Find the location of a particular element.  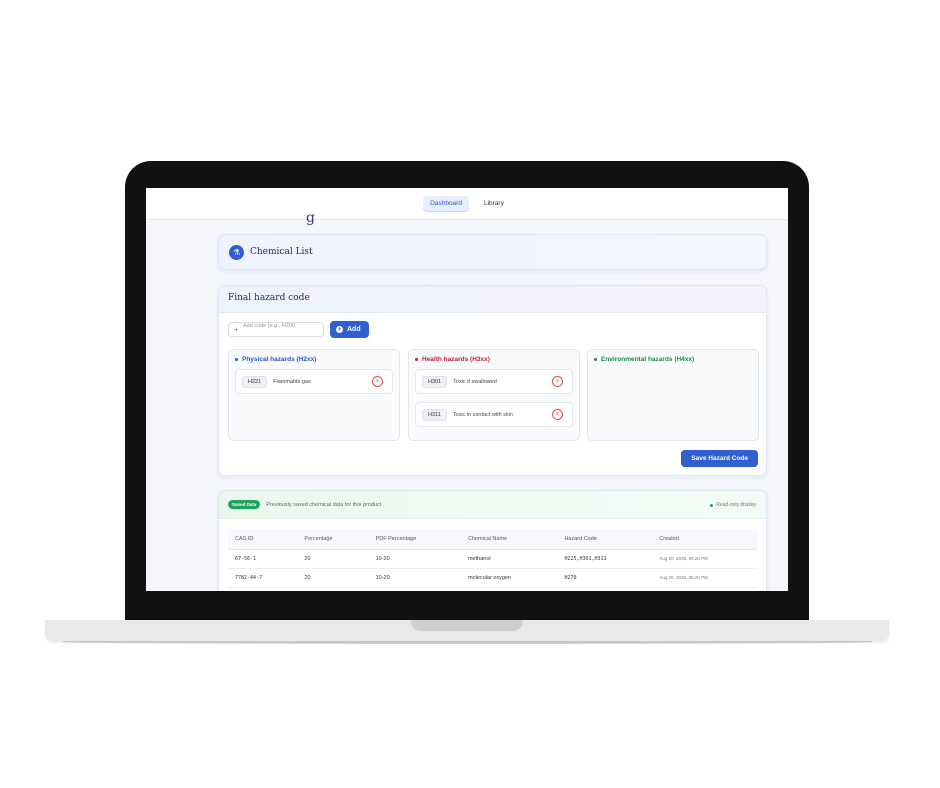

hazard-code-placeholder: Add code (e.g., H200 is located at coordinates (269, 326).